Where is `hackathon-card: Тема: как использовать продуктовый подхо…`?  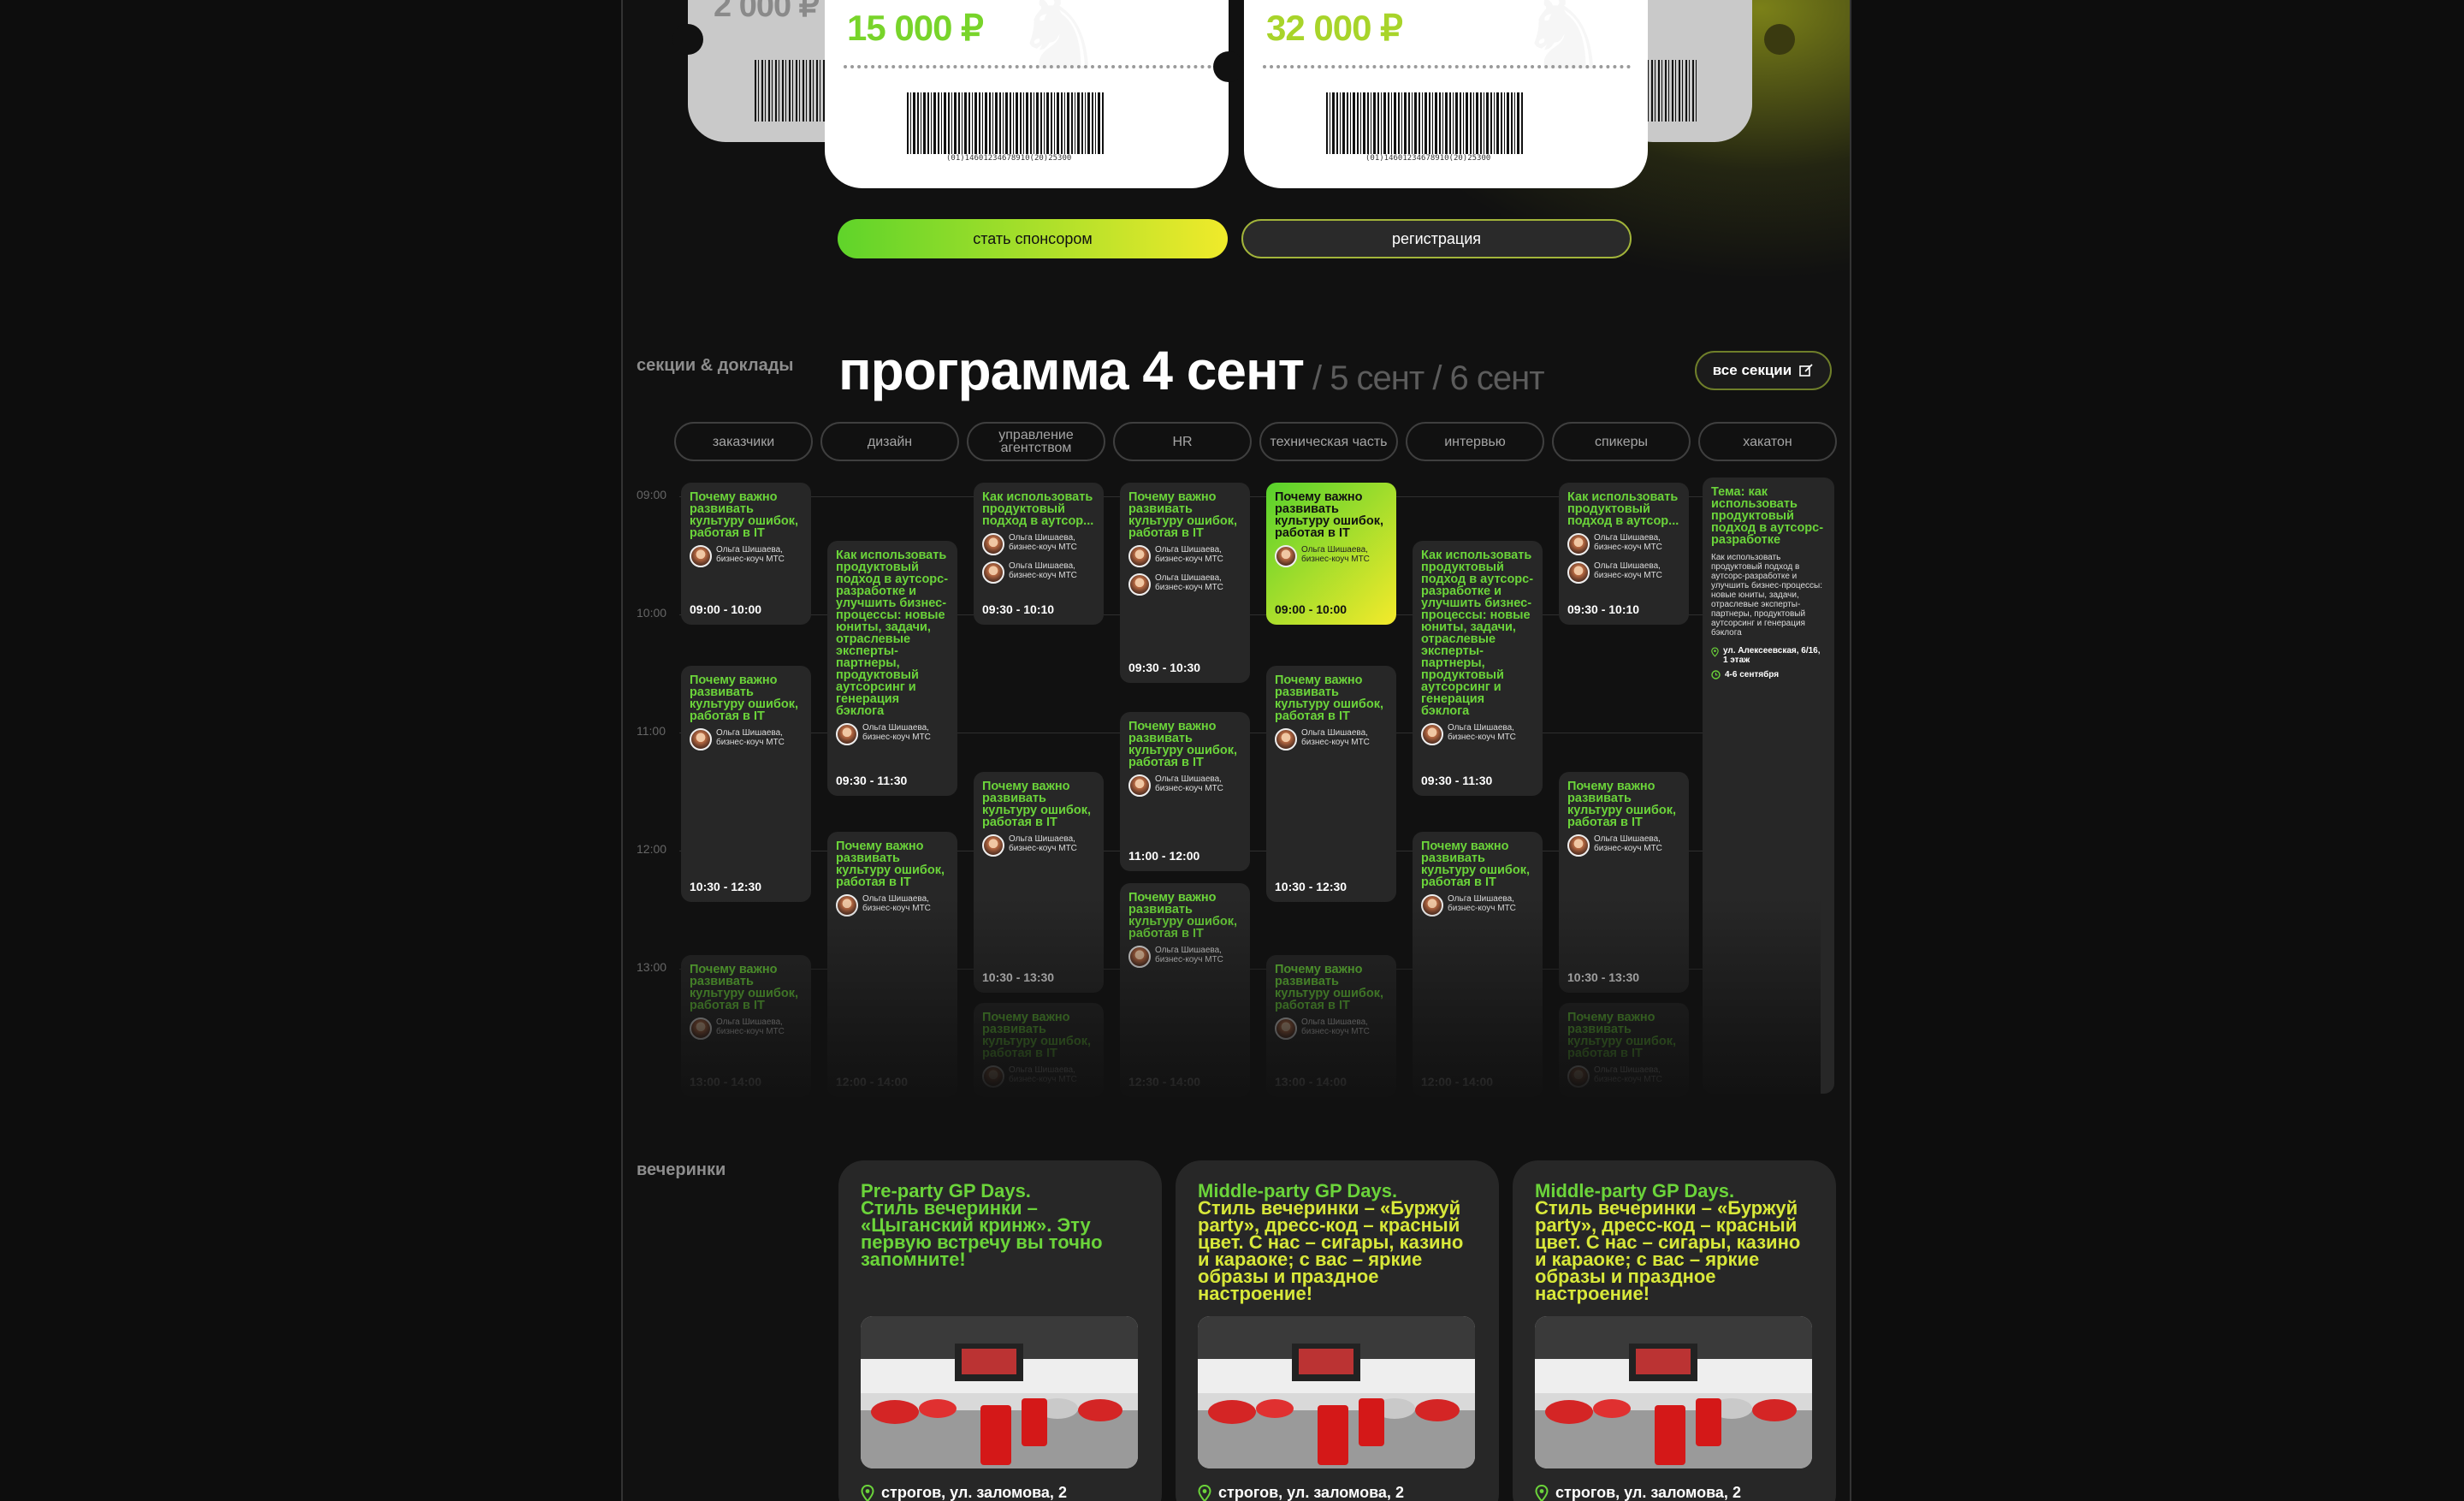 hackathon-card: Тема: как использовать продуктовый подхо… is located at coordinates (1768, 786).